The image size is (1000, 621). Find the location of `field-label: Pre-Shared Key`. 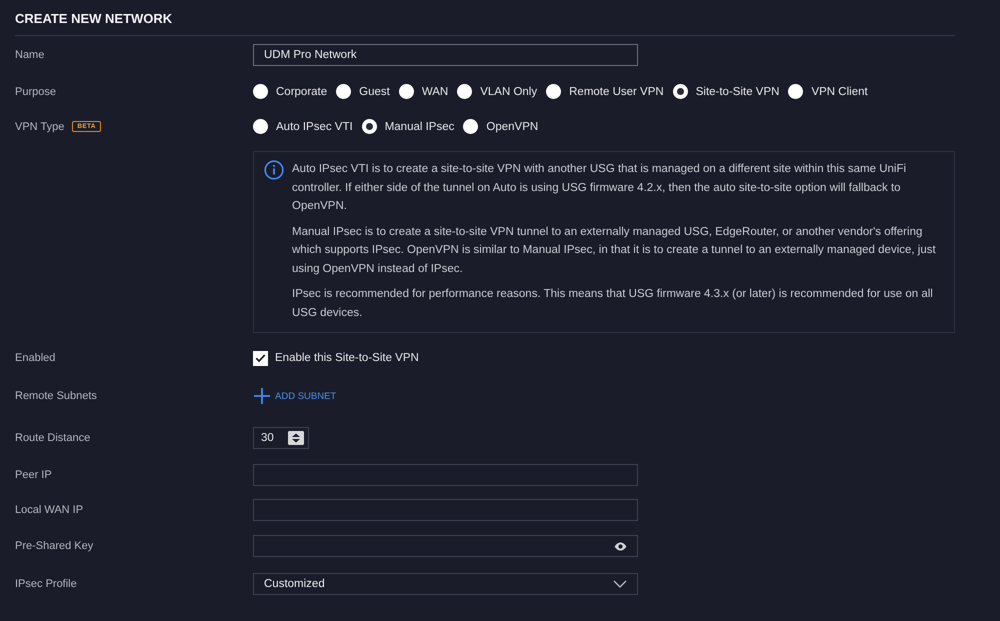

field-label: Pre-Shared Key is located at coordinates (54, 546).